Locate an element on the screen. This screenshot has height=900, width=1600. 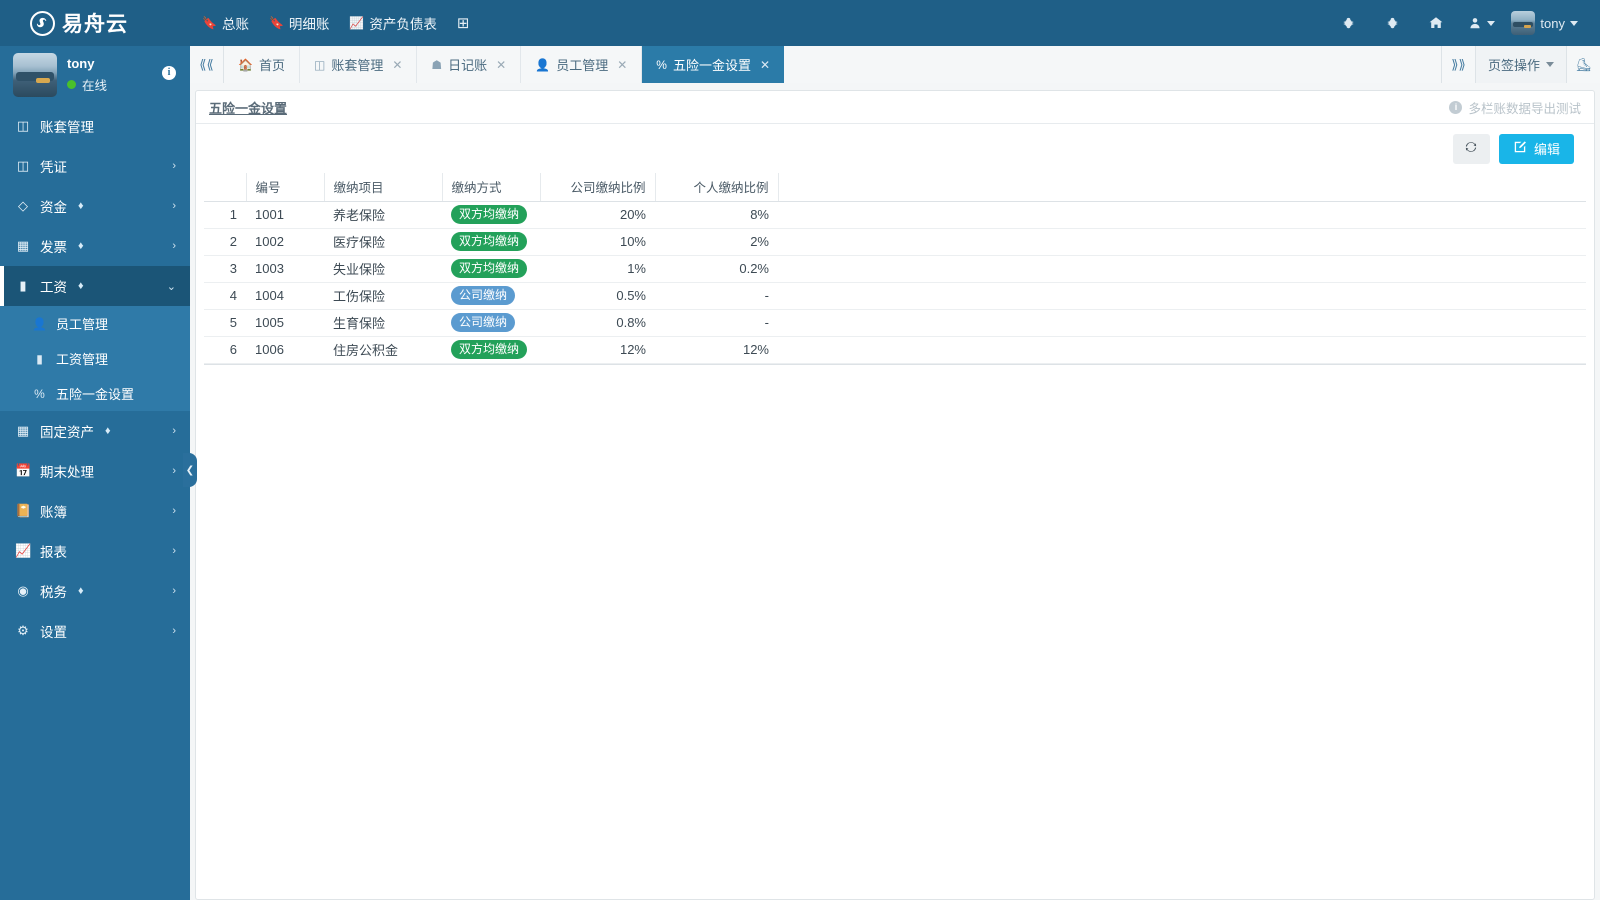
fullscreen-toggle-button: ⛸ is located at coordinates (1583, 64).